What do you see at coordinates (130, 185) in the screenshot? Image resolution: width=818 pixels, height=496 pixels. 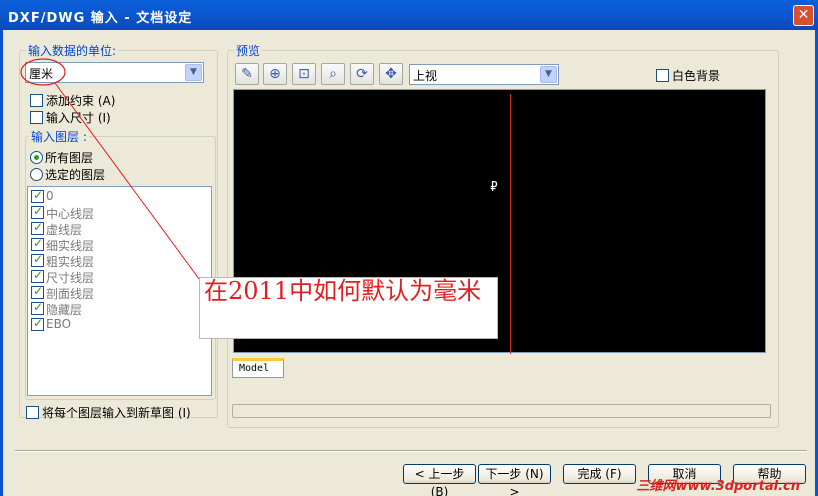 I see `annotation-pointer-line` at bounding box center [130, 185].